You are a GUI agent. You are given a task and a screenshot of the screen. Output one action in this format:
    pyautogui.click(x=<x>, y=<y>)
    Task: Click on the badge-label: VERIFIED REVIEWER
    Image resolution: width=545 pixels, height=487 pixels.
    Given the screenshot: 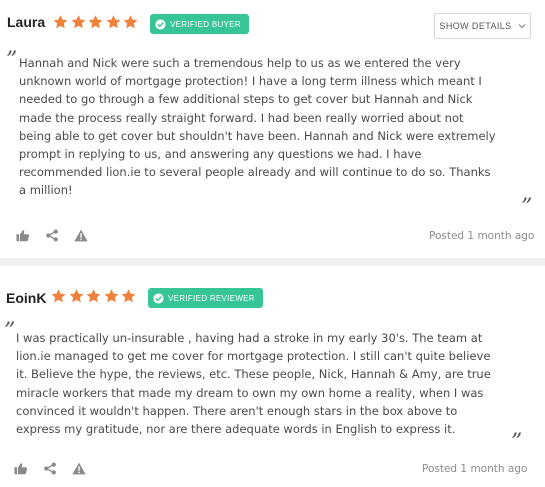 What is the action you would take?
    pyautogui.click(x=211, y=298)
    